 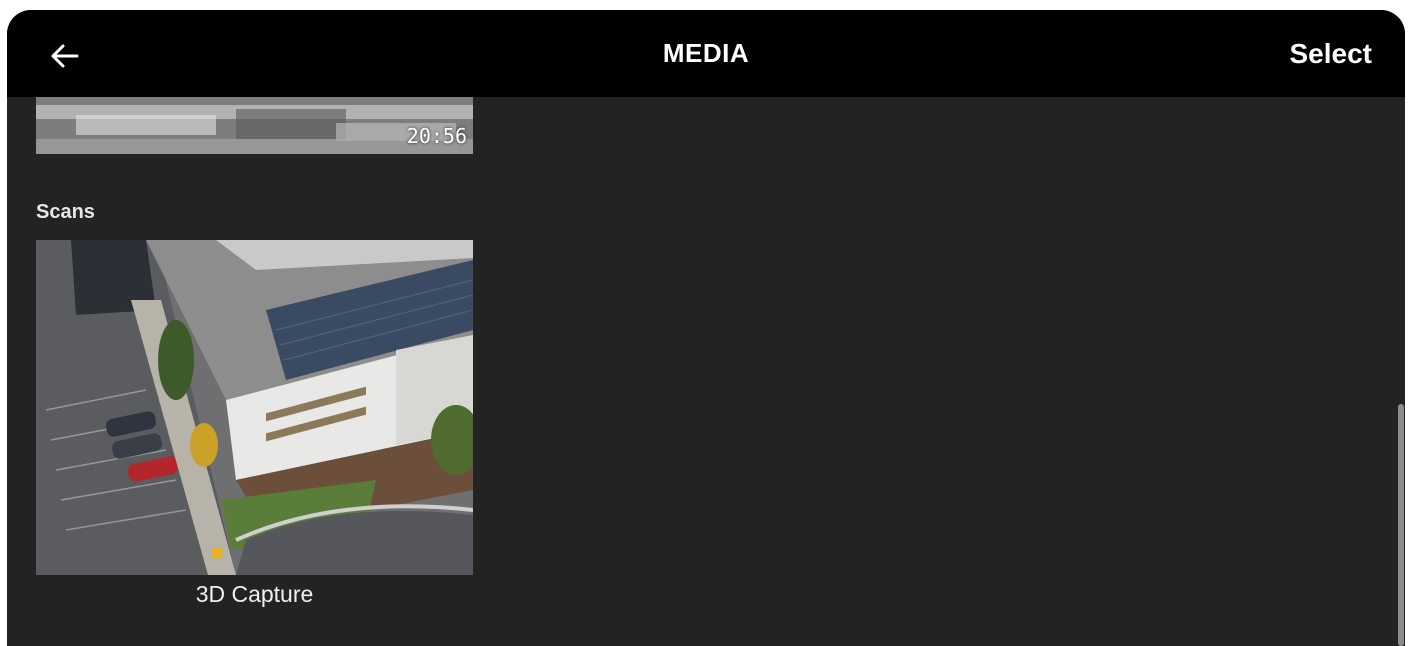 I want to click on top-bar: MEDIA Select, so click(x=706, y=53).